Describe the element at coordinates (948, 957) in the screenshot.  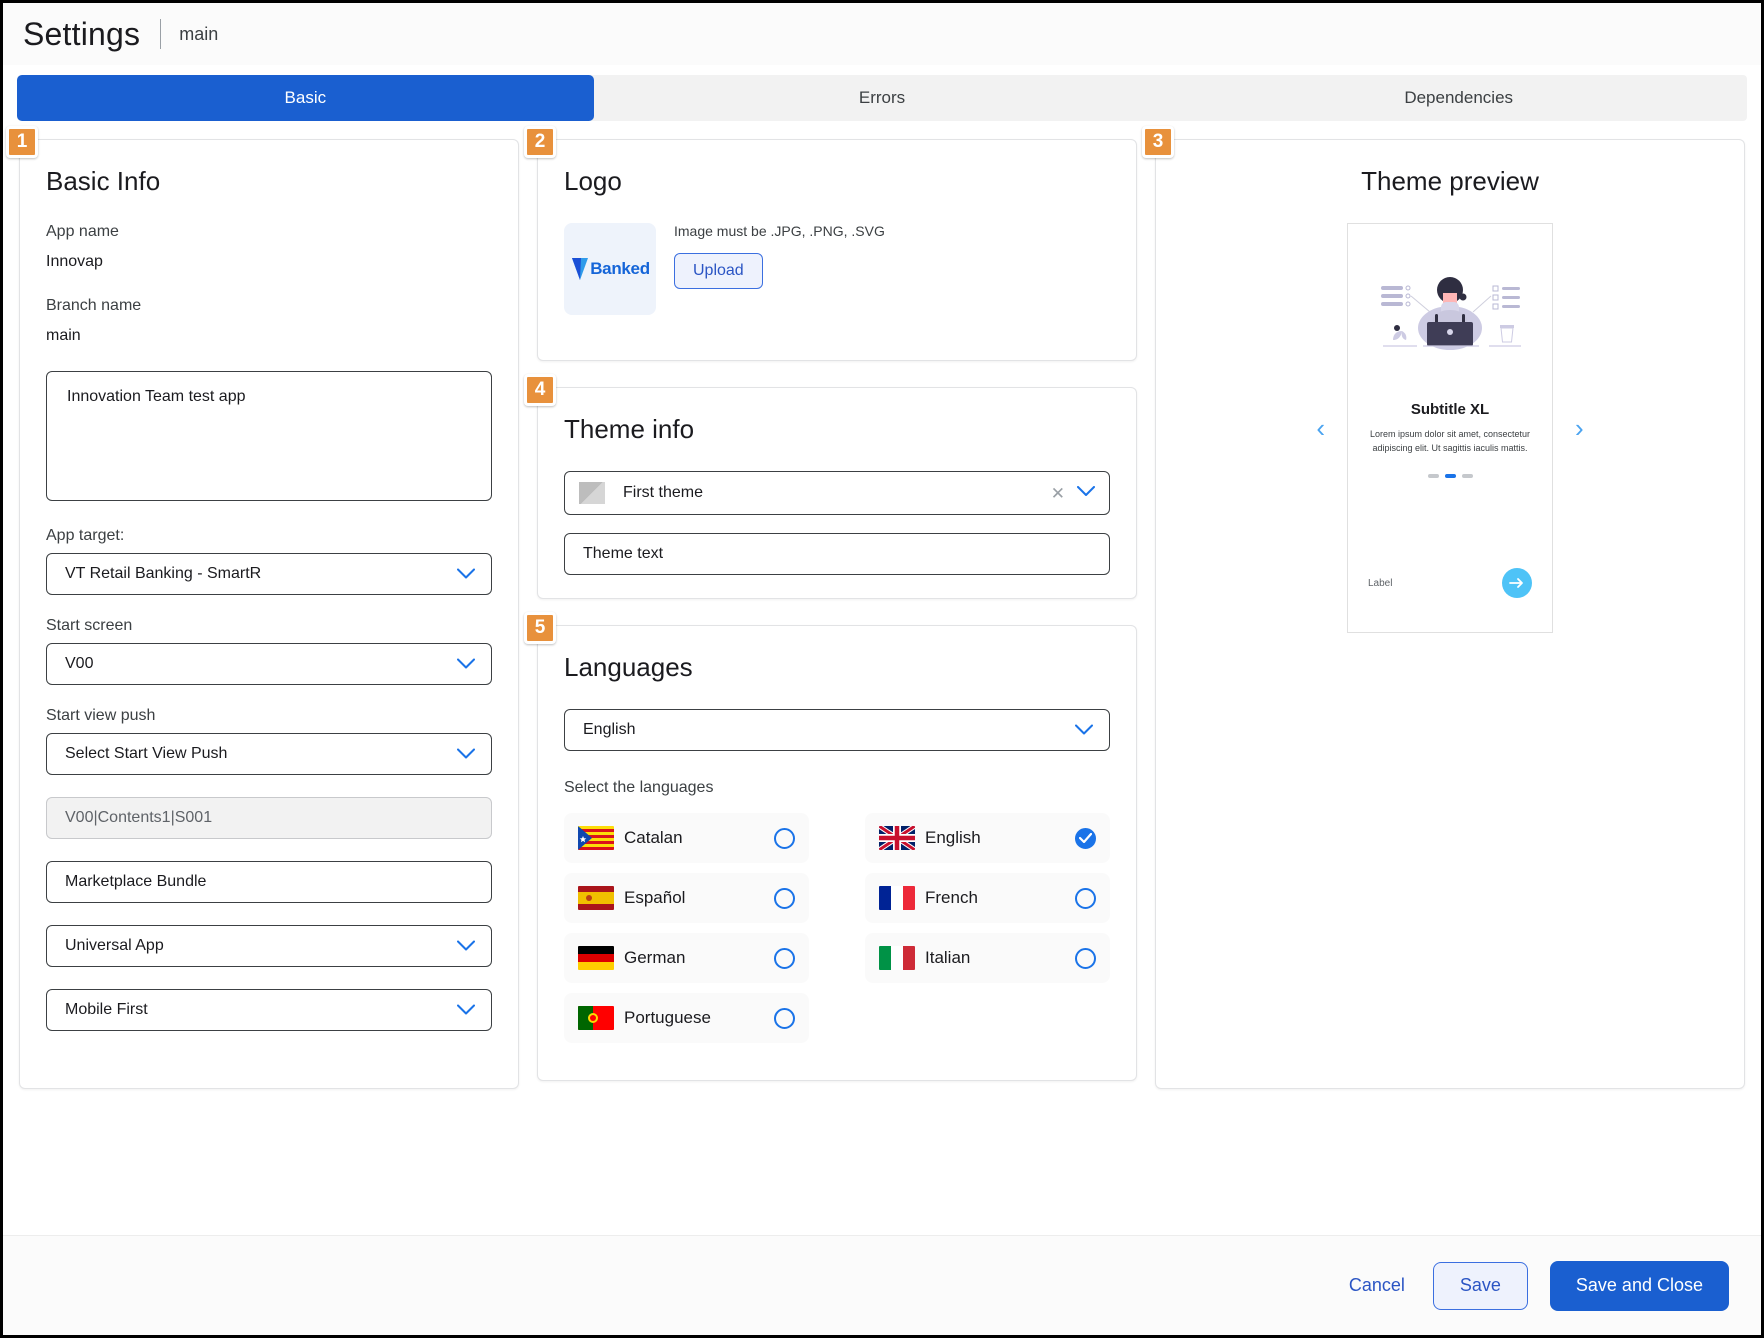
I see `language-label: Italian` at that location.